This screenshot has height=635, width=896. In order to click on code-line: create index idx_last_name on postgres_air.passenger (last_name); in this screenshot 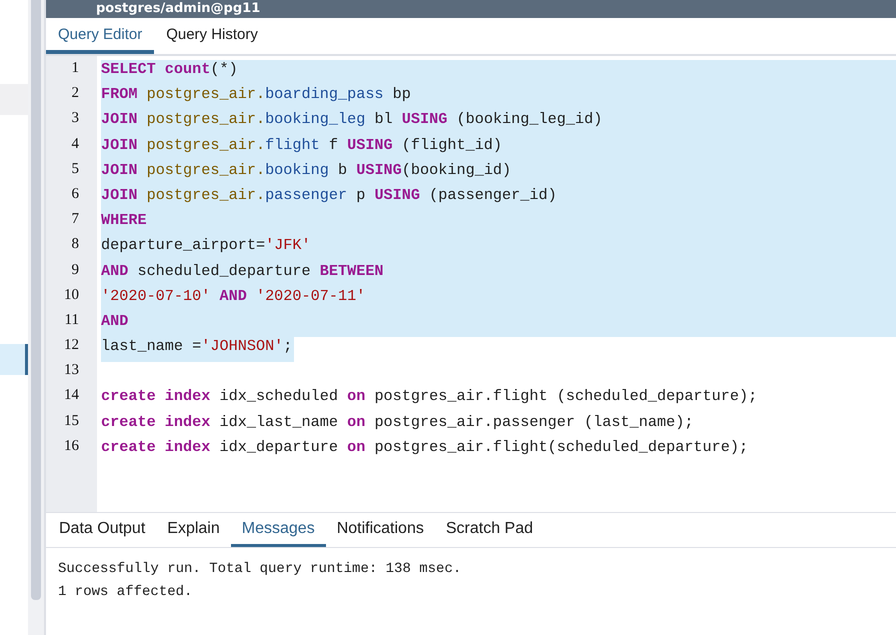, I will do `click(397, 422)`.